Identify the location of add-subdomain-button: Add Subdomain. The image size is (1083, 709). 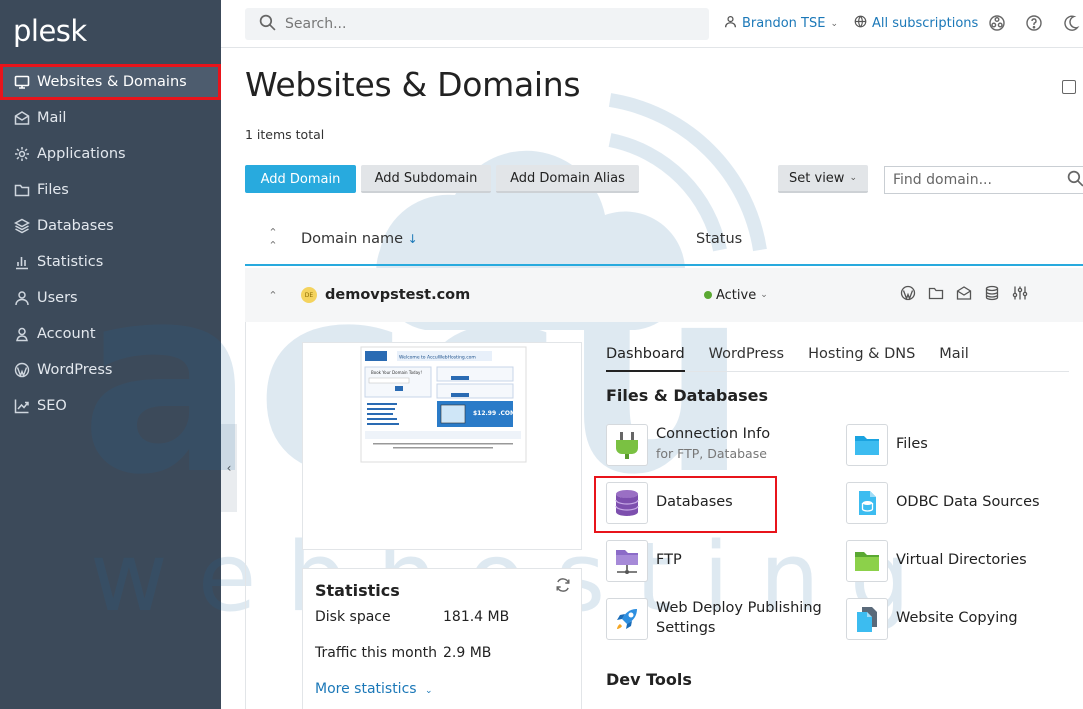
(426, 179).